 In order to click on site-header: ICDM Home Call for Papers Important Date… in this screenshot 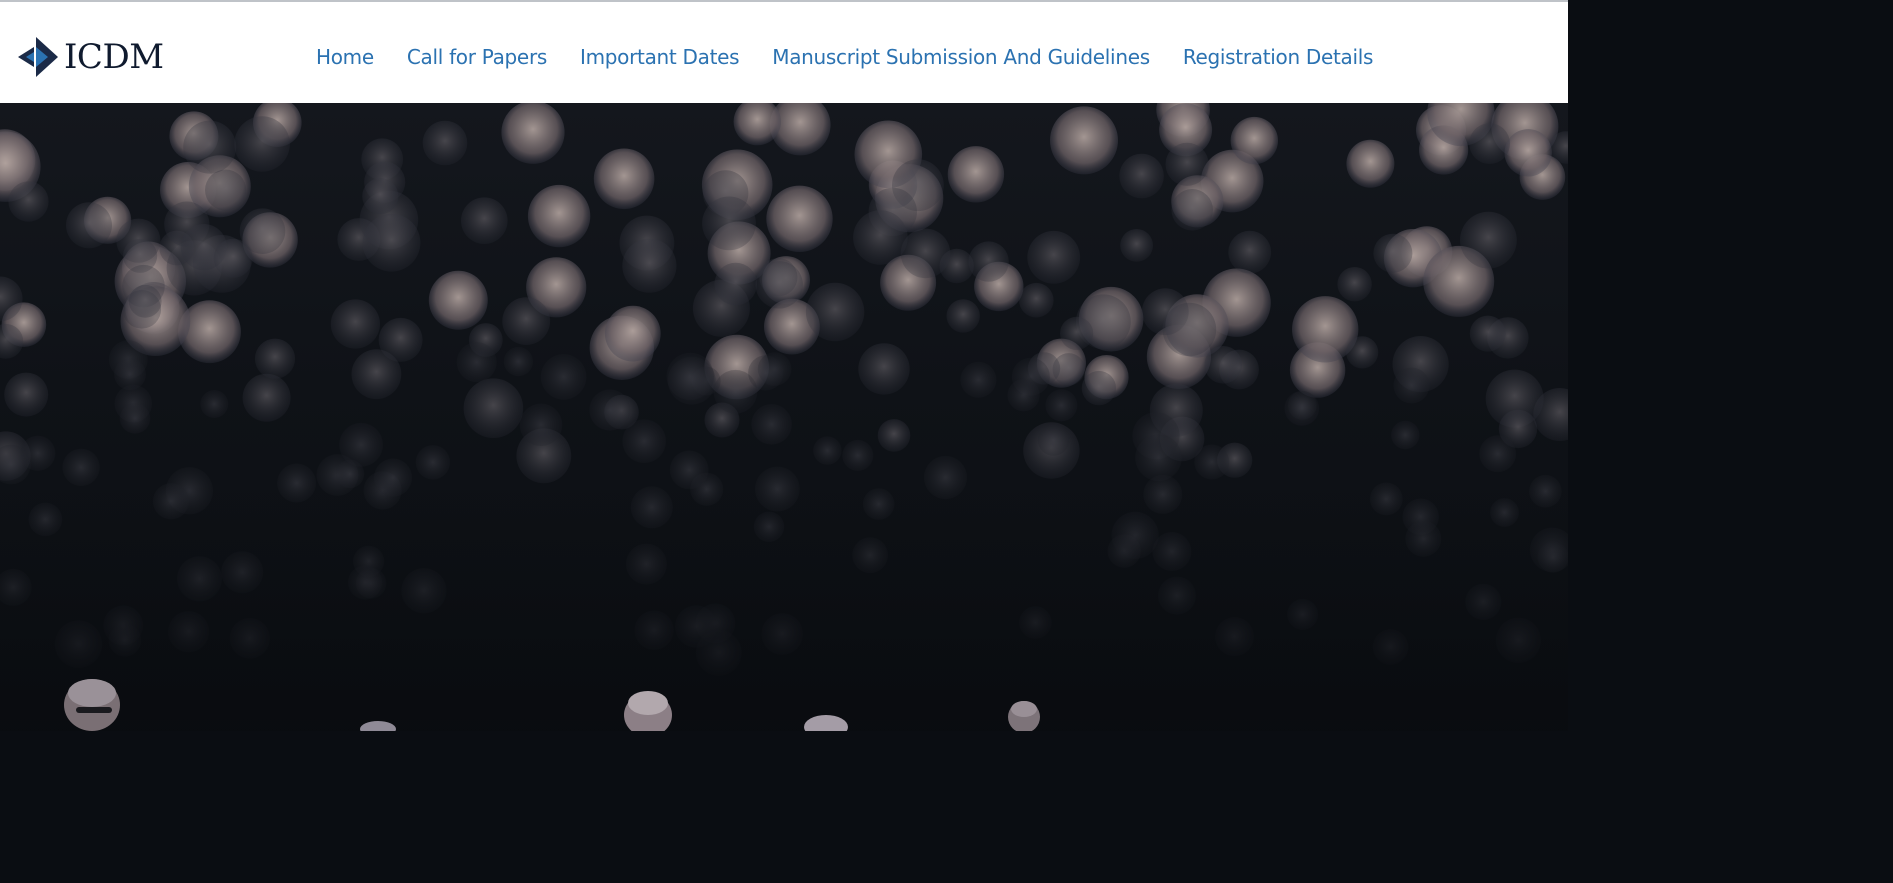, I will do `click(784, 52)`.